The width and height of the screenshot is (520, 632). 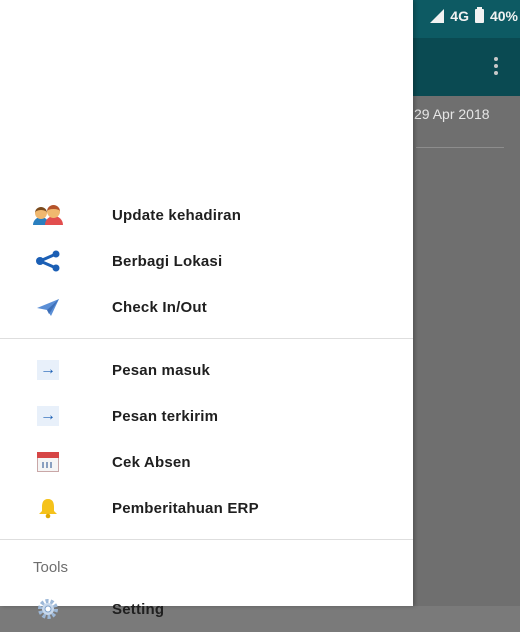 I want to click on calendar-icon, so click(x=48, y=462).